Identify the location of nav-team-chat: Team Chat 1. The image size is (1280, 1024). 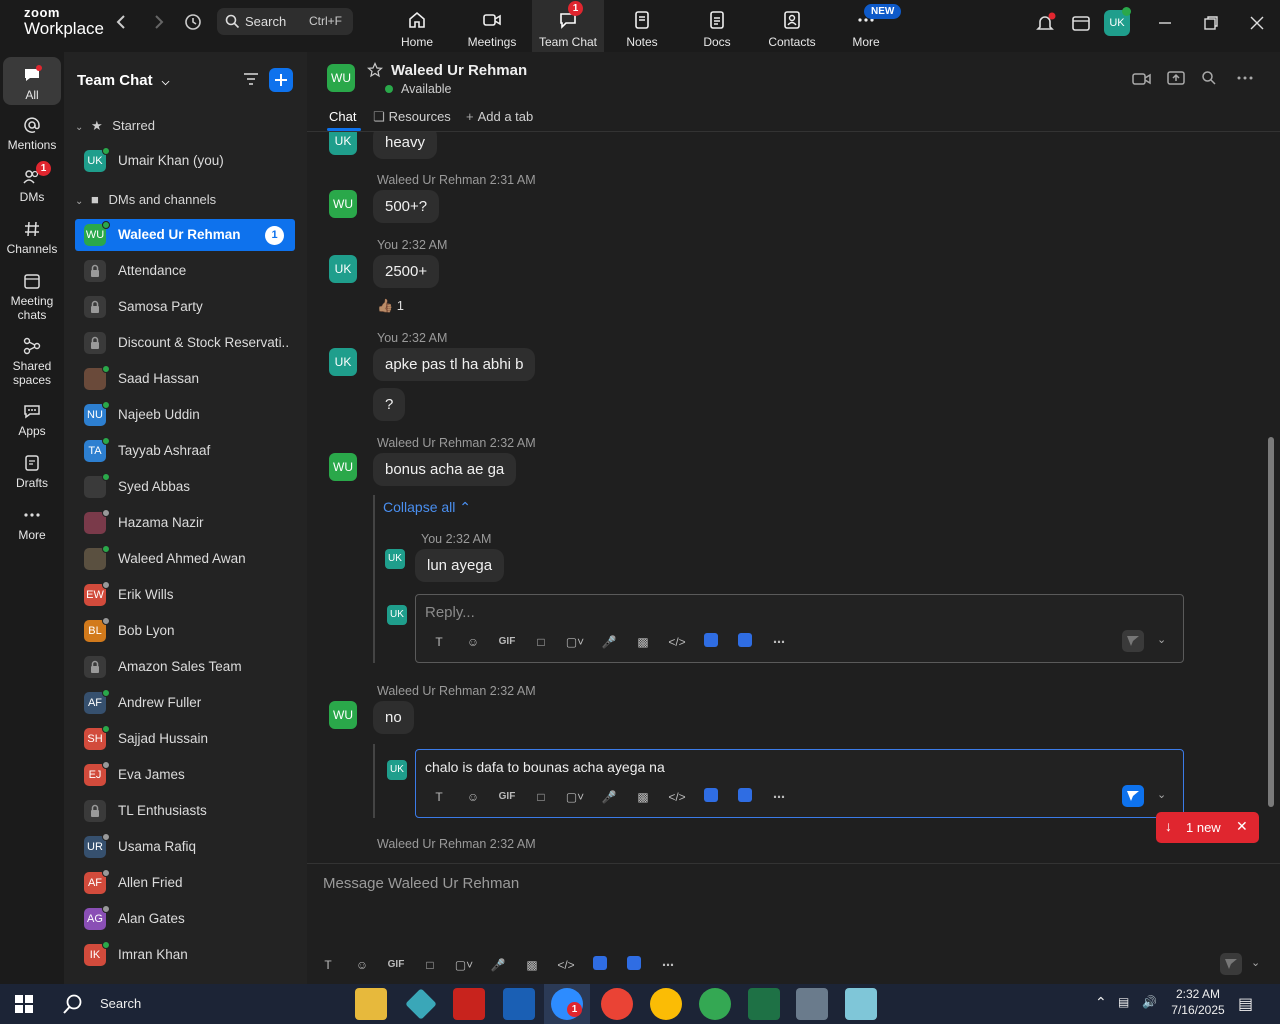
(568, 26).